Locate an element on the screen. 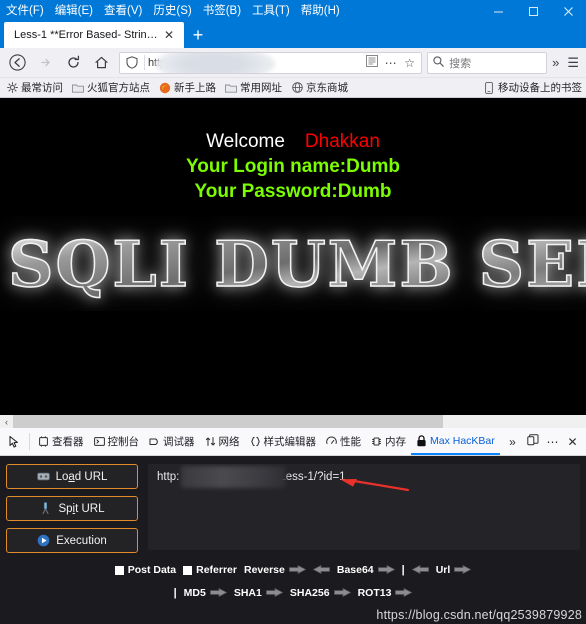  bookmark-item-jd: 京东商城 is located at coordinates (319, 87).